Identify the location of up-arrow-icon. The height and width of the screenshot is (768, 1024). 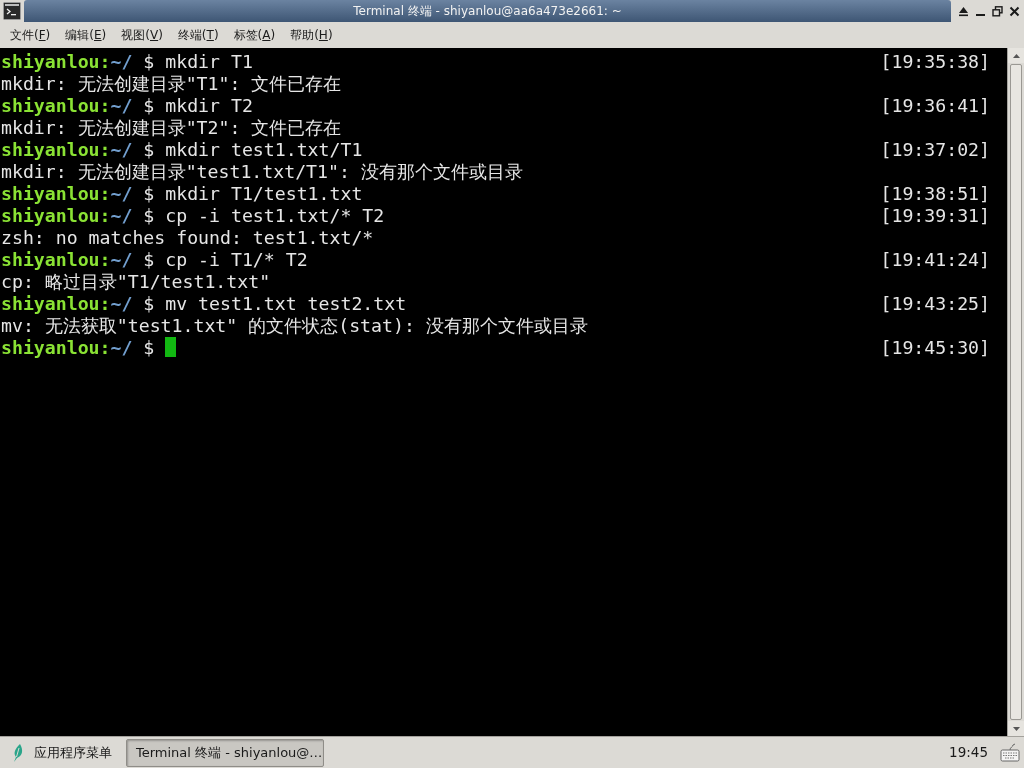
(1016, 55).